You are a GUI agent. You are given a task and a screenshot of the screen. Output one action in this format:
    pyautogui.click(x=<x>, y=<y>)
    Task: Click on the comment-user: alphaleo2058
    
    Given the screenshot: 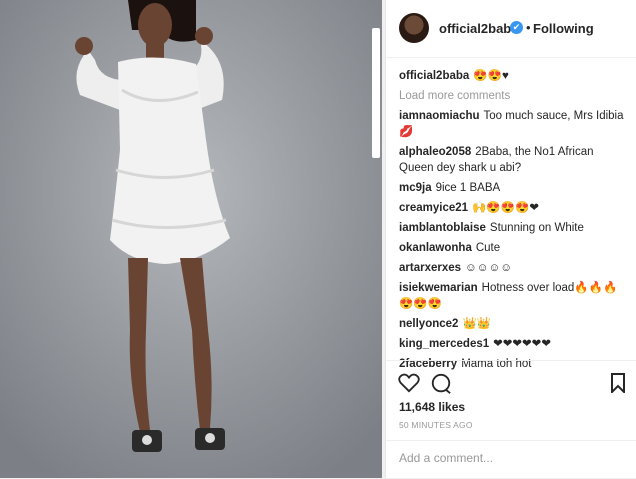 What is the action you would take?
    pyautogui.click(x=435, y=152)
    